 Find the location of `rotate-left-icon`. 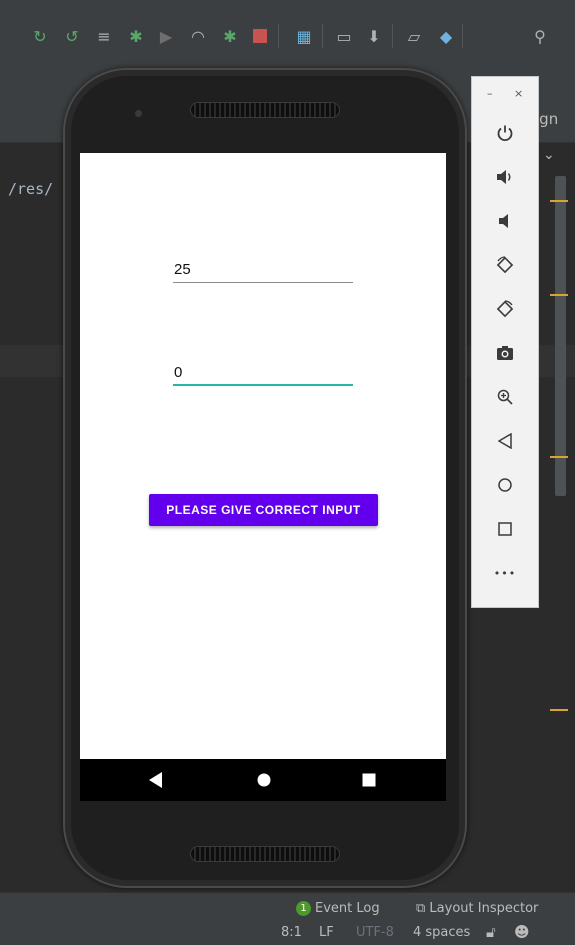

rotate-left-icon is located at coordinates (505, 265).